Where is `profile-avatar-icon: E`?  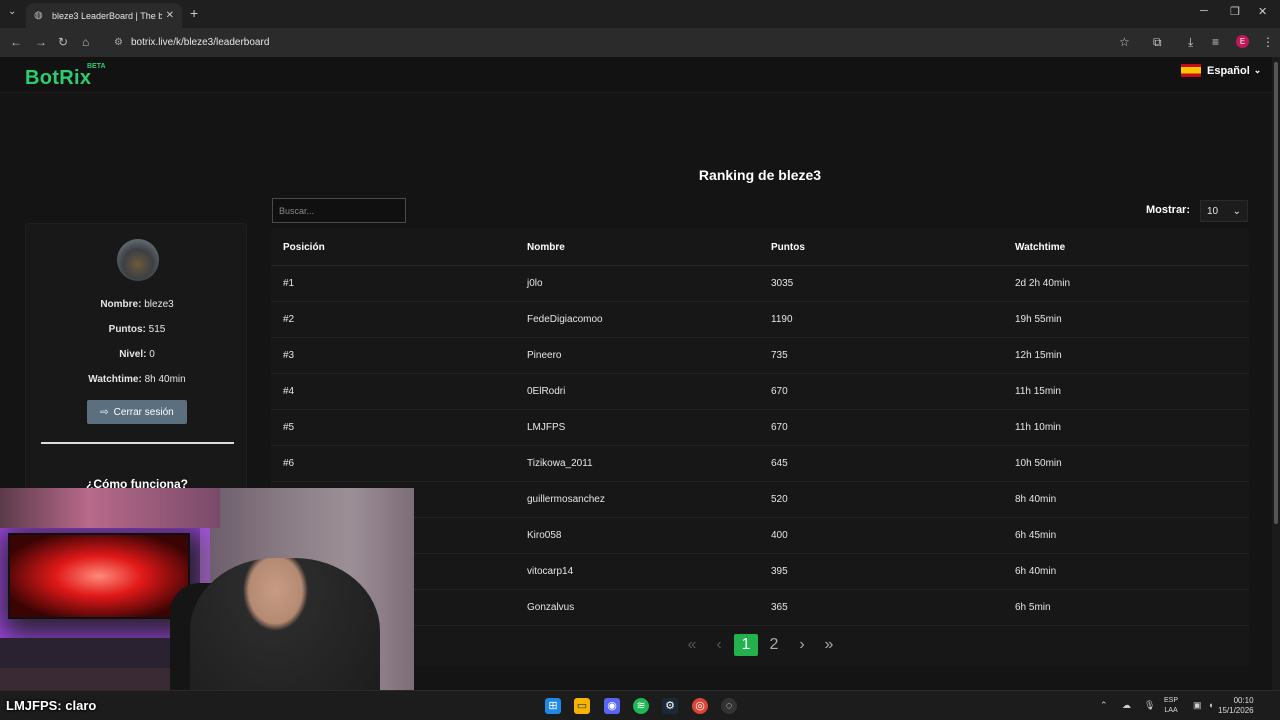 profile-avatar-icon: E is located at coordinates (1242, 41).